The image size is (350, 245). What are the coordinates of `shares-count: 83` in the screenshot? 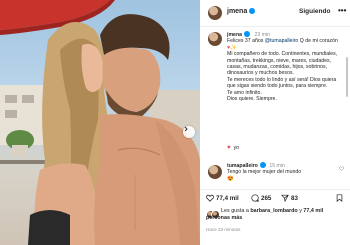 It's located at (294, 198).